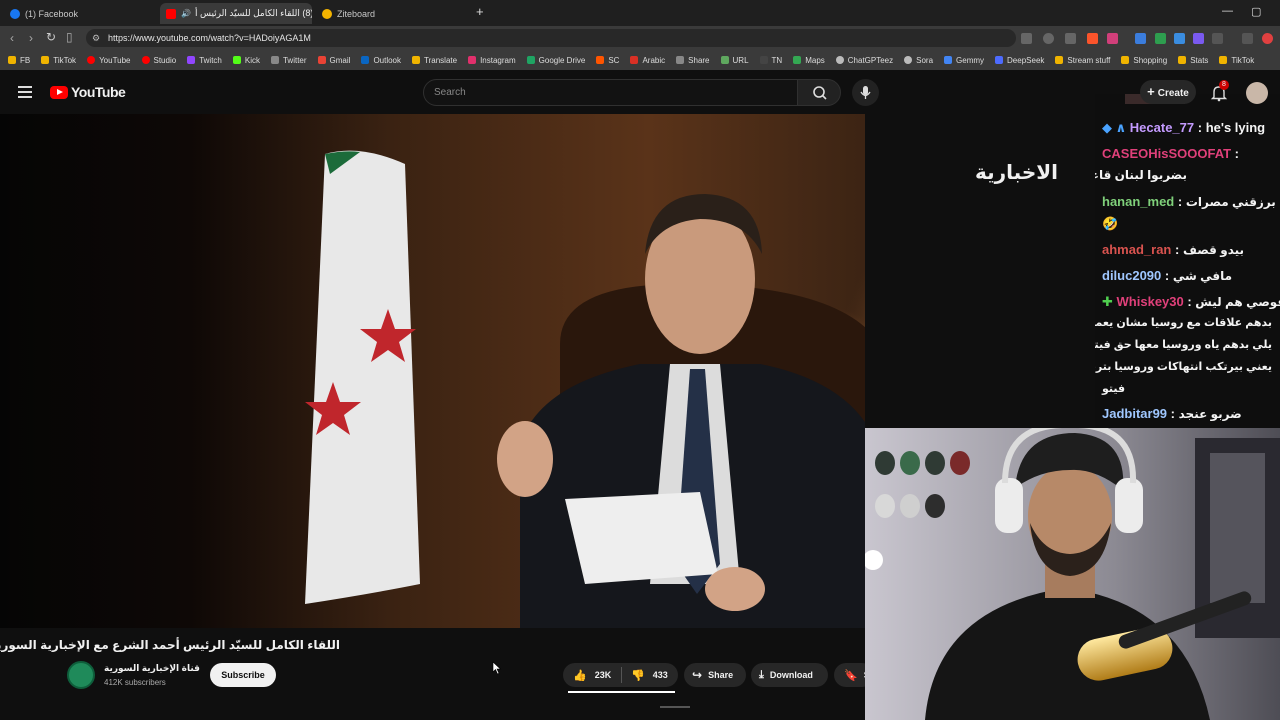 This screenshot has height=720, width=1280. What do you see at coordinates (600, 60) in the screenshot?
I see `soundcloud-icon` at bounding box center [600, 60].